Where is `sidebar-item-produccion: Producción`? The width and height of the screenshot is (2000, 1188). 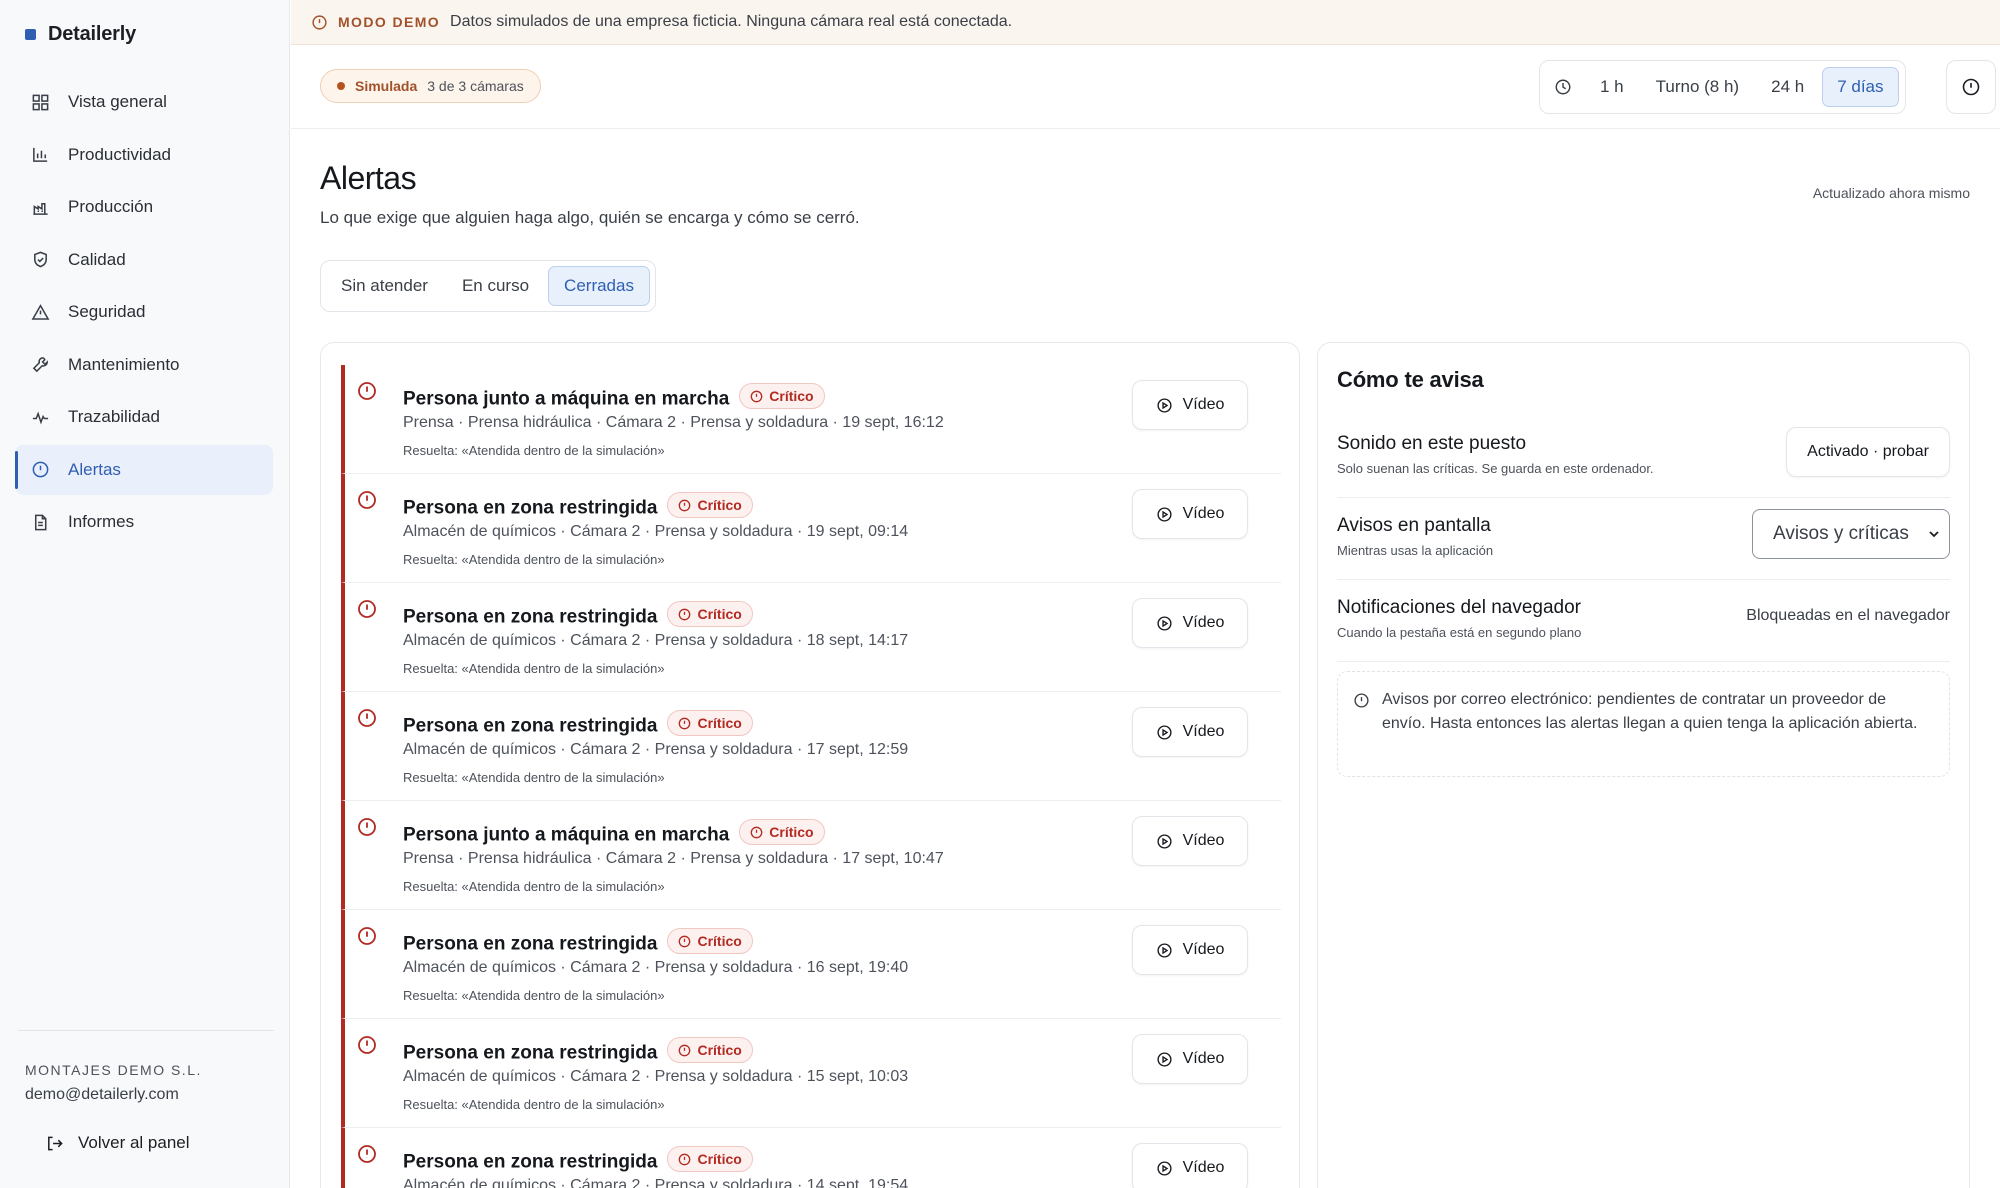
sidebar-item-produccion: Producción is located at coordinates (144, 207).